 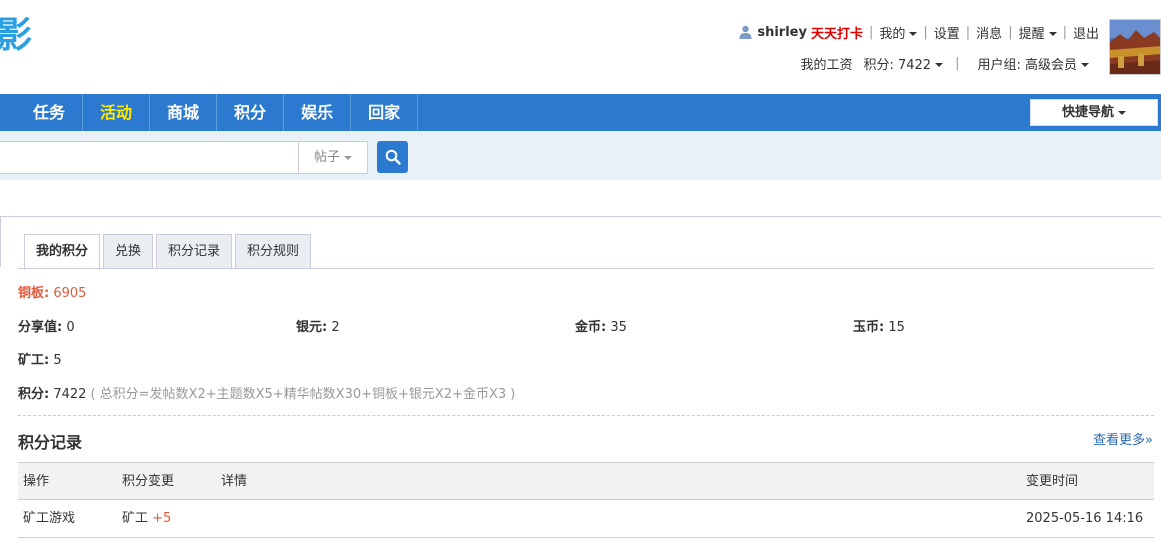 What do you see at coordinates (837, 32) in the screenshot?
I see `checkin-link: 天天打卡` at bounding box center [837, 32].